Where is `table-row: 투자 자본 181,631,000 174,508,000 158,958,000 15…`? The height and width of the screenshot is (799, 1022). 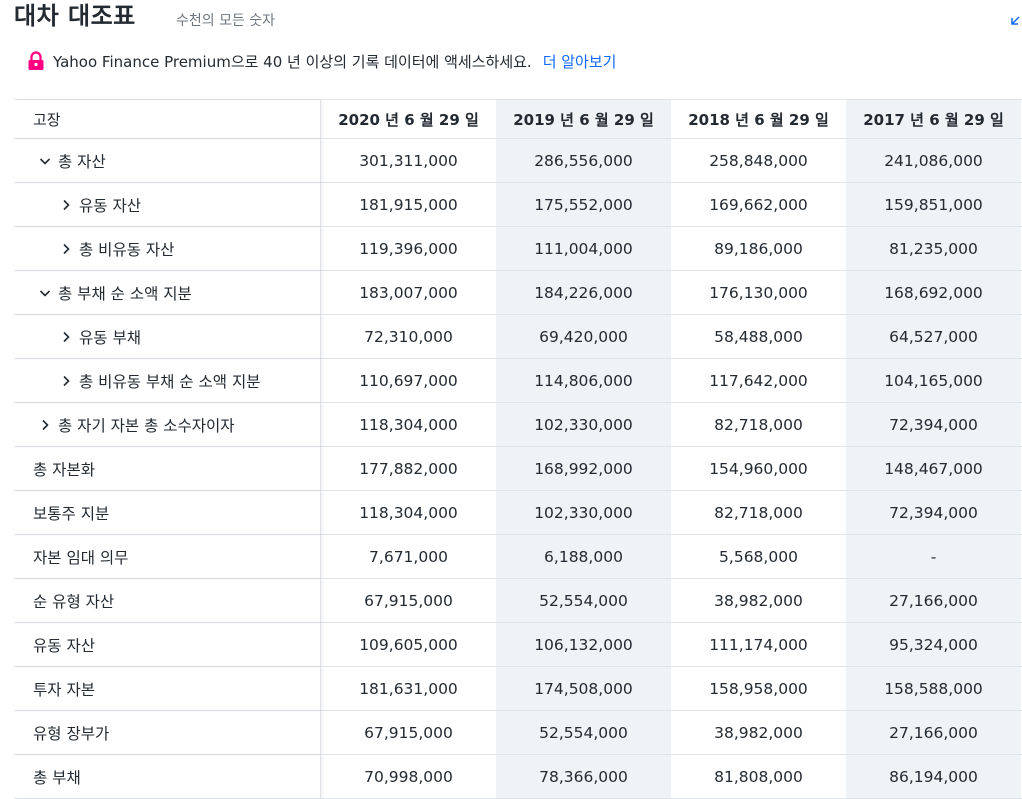
table-row: 투자 자본 181,631,000 174,508,000 158,958,000 15… is located at coordinates (518, 689).